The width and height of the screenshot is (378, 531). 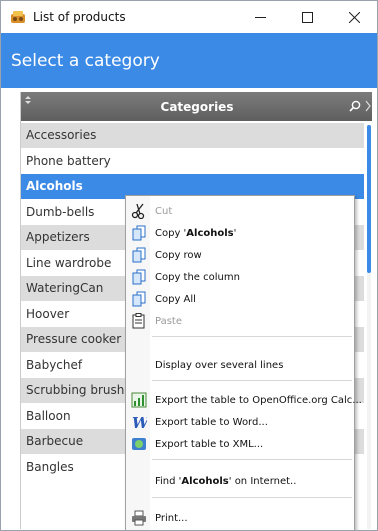 What do you see at coordinates (54, 364) in the screenshot?
I see `table-cell-category: Babychef` at bounding box center [54, 364].